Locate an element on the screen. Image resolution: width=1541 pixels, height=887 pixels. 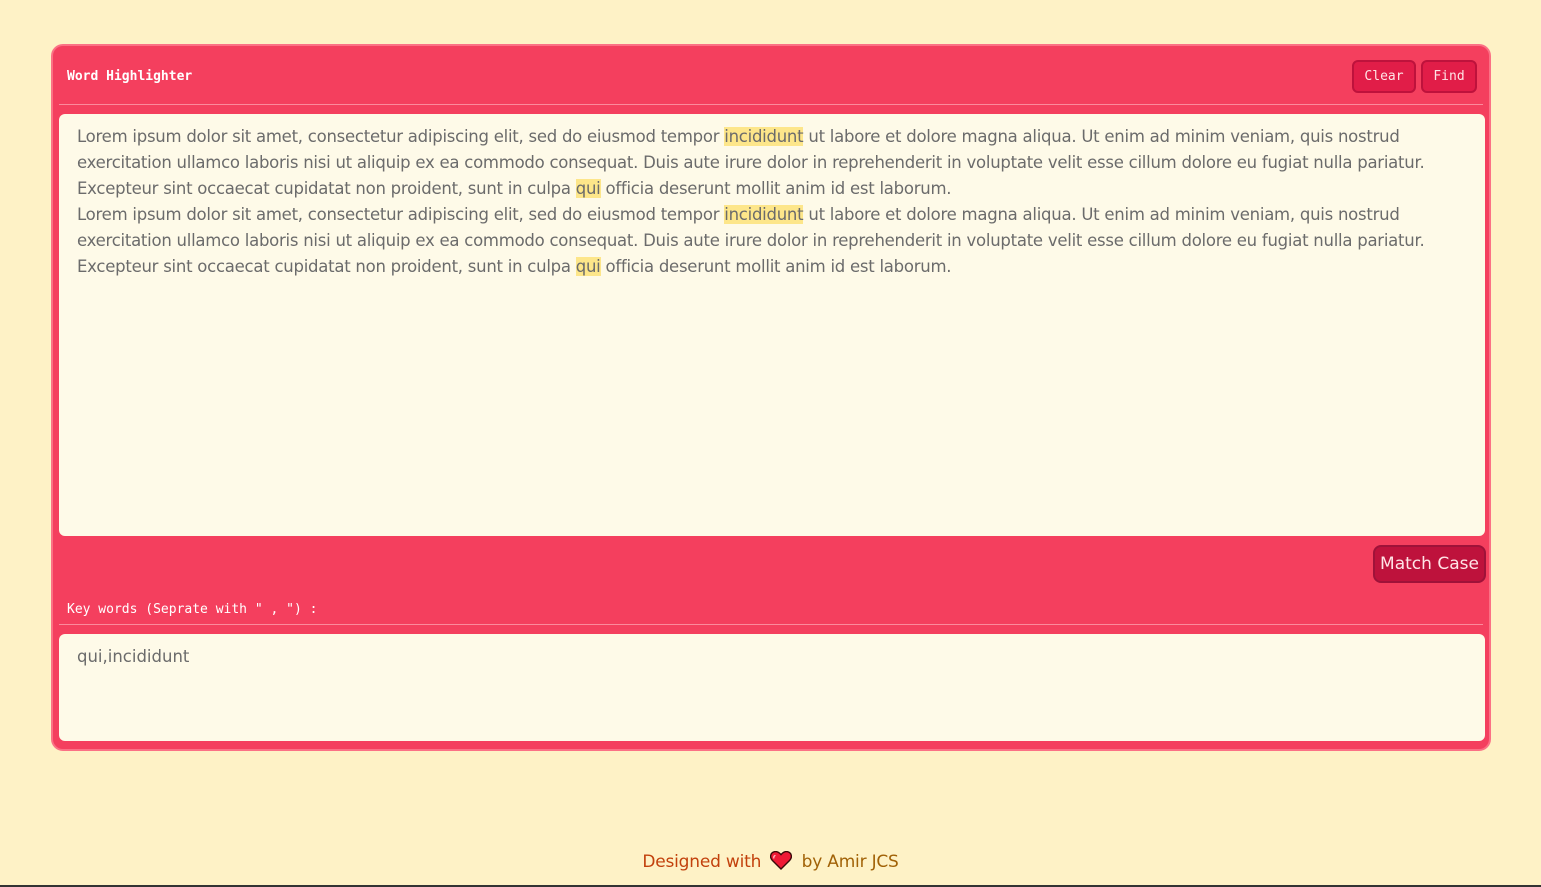
keywords-divider is located at coordinates (771, 624).